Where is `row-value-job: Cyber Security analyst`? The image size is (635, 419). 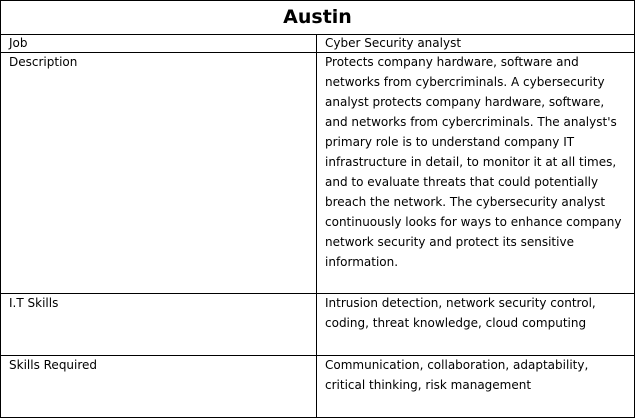 row-value-job: Cyber Security analyst is located at coordinates (393, 43).